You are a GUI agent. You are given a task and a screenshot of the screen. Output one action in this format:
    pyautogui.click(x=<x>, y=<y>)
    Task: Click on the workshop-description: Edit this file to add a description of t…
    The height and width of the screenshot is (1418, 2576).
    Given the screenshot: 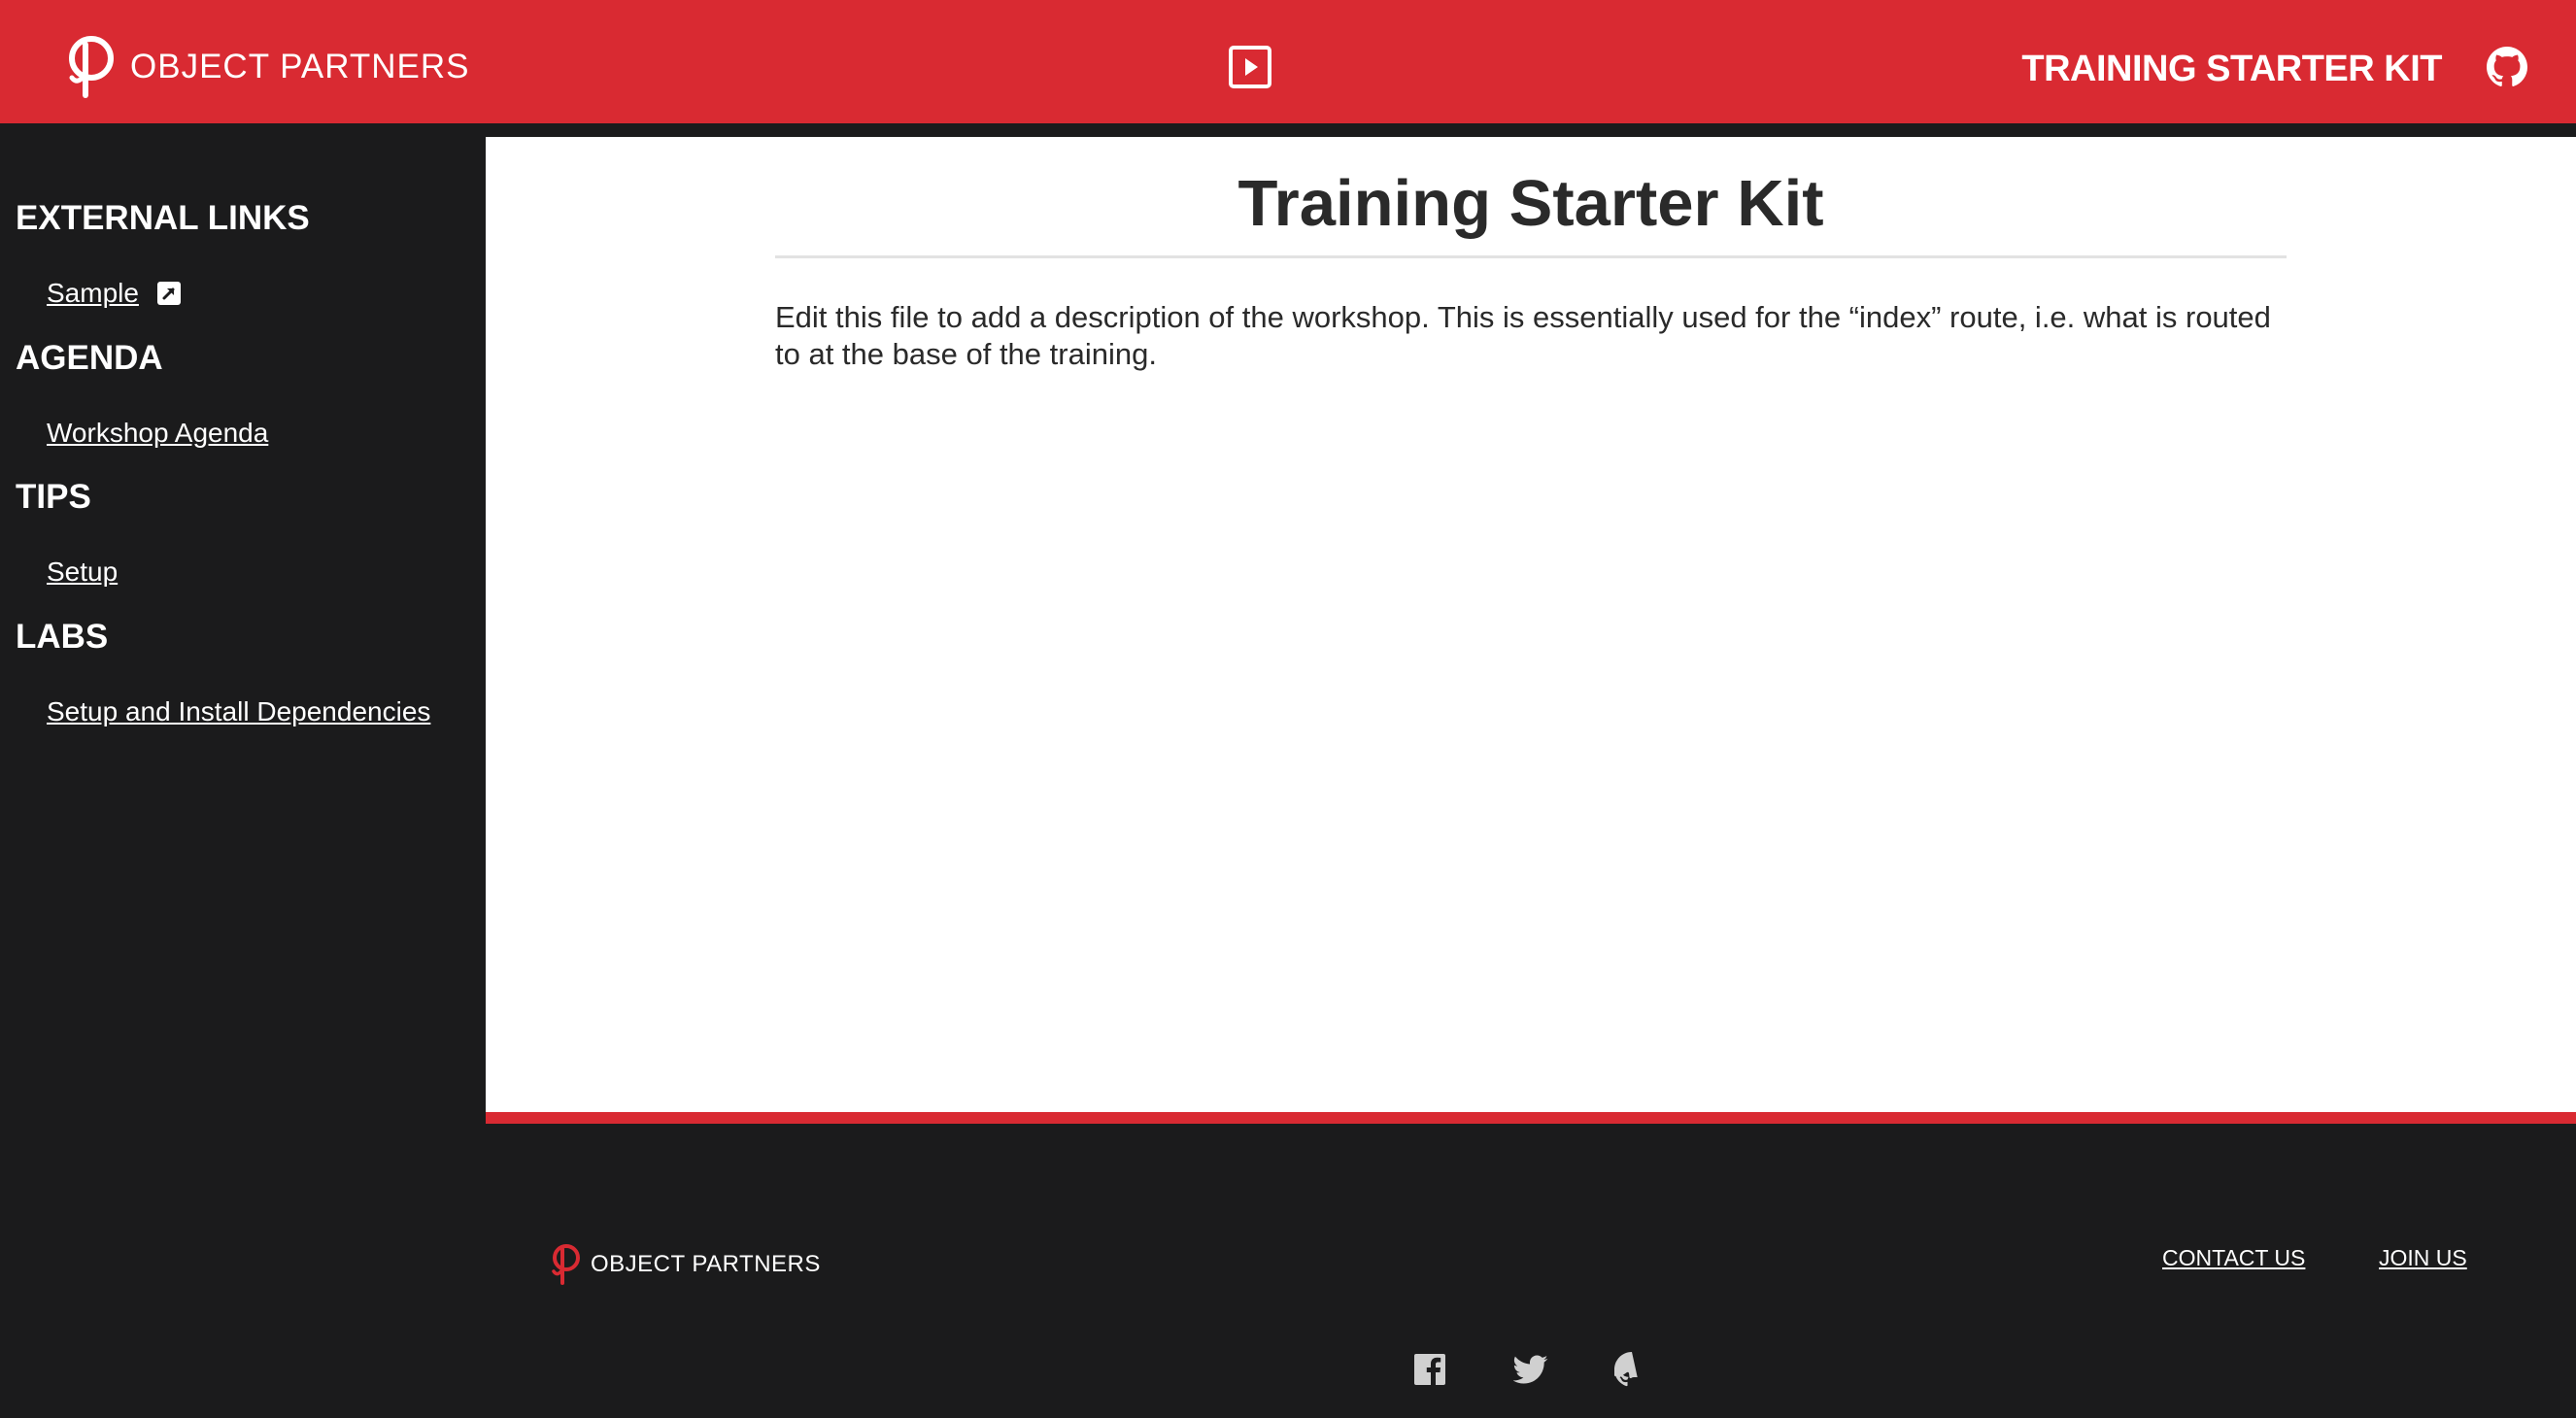 What is the action you would take?
    pyautogui.click(x=1523, y=335)
    